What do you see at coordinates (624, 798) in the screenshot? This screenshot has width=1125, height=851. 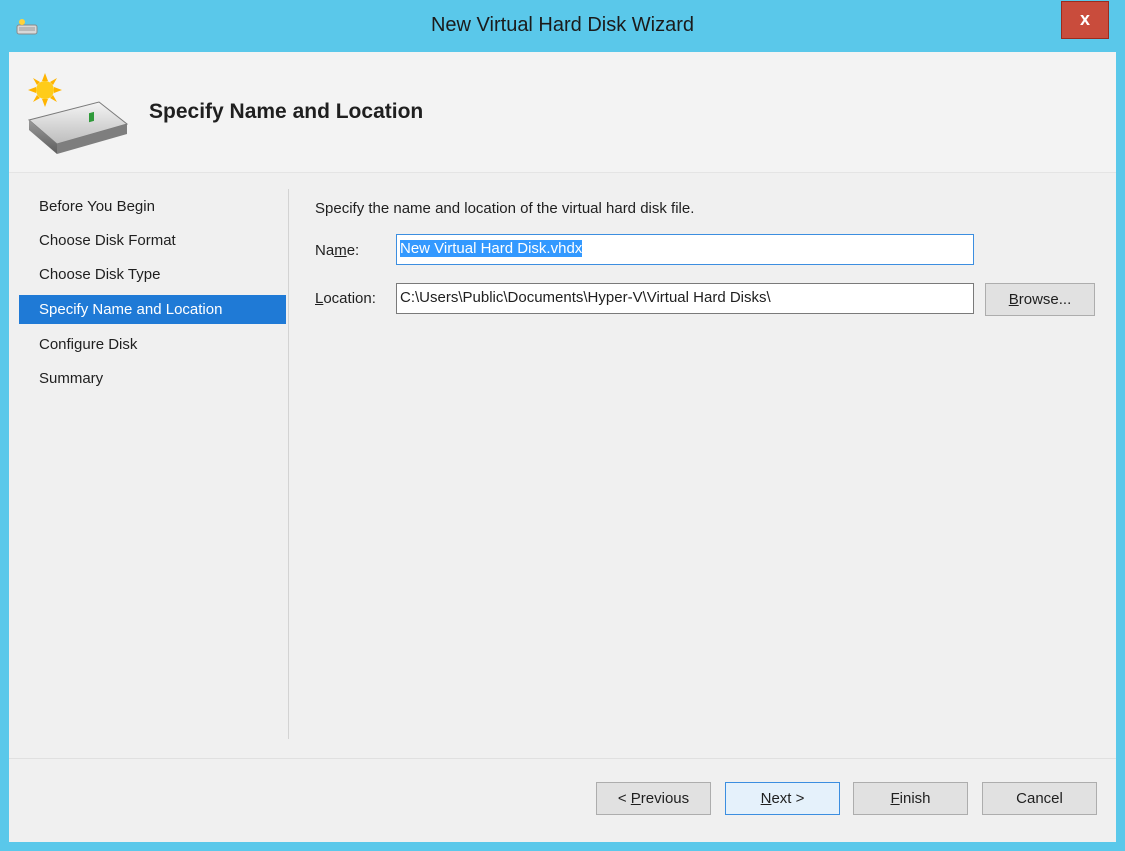 I see `previous-prefix: <` at bounding box center [624, 798].